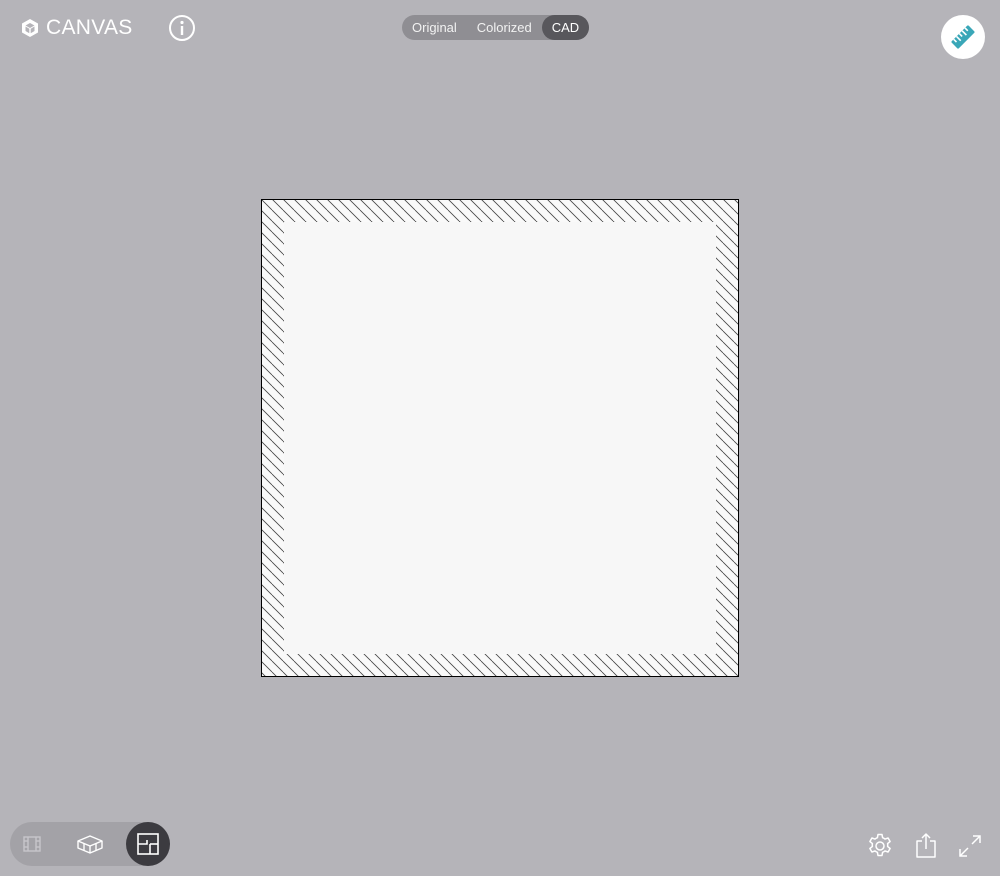 Image resolution: width=1000 pixels, height=876 pixels. I want to click on info-button, so click(182, 28).